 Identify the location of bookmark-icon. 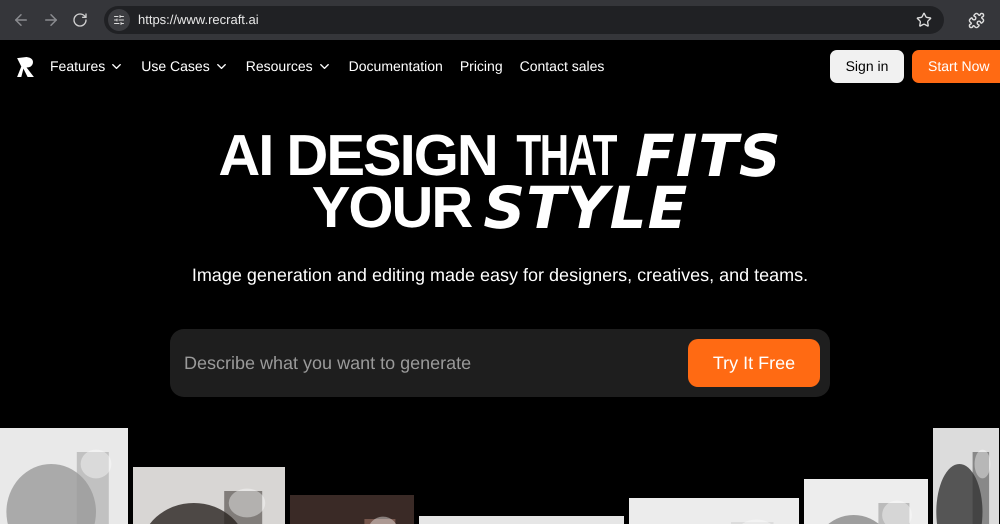
(924, 20).